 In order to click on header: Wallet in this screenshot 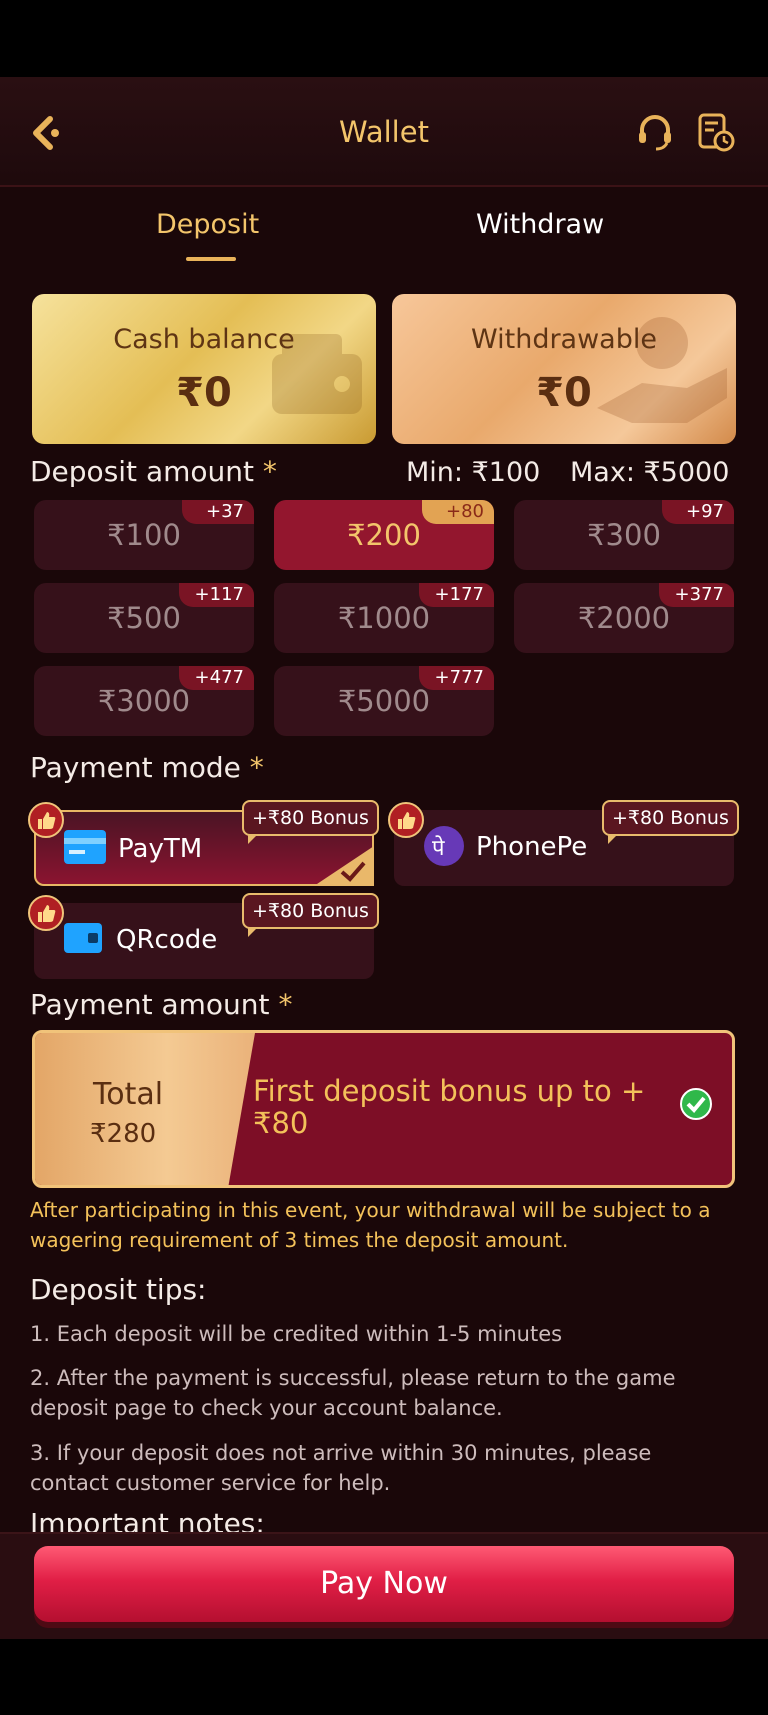, I will do `click(384, 132)`.